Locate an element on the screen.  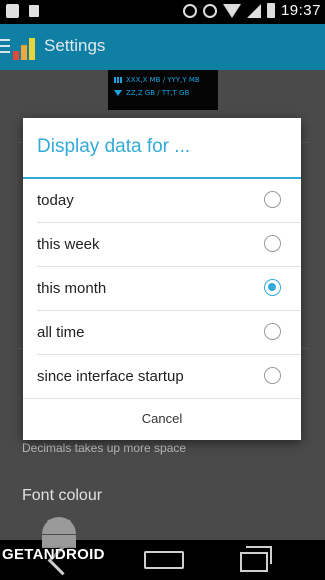
signal-icon is located at coordinates (253, 10).